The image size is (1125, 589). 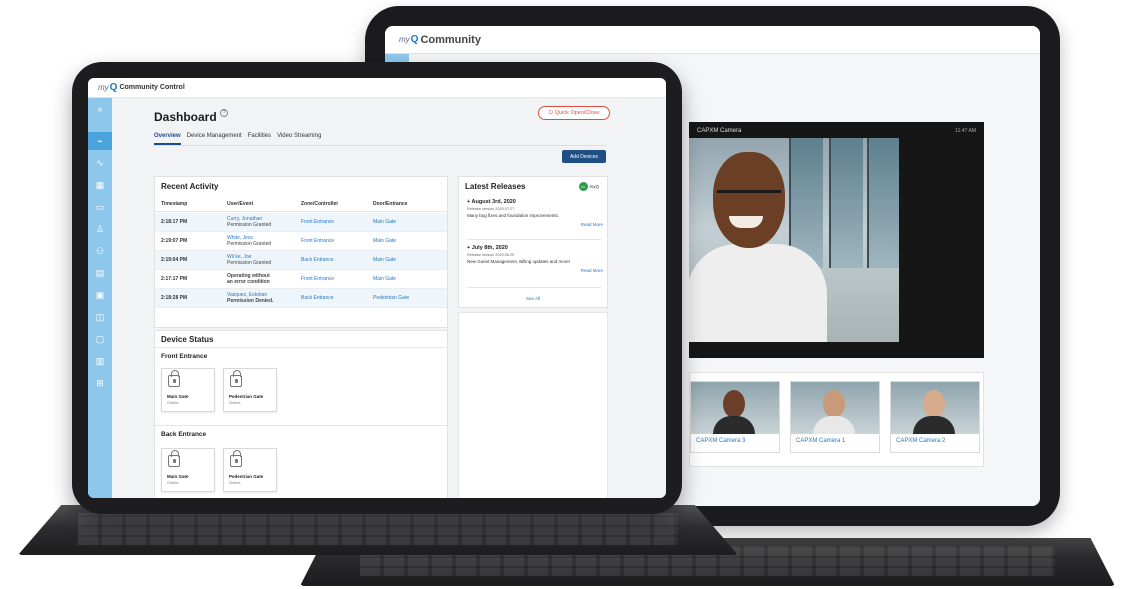 What do you see at coordinates (550, 112) in the screenshot?
I see `power-icon: ⏻` at bounding box center [550, 112].